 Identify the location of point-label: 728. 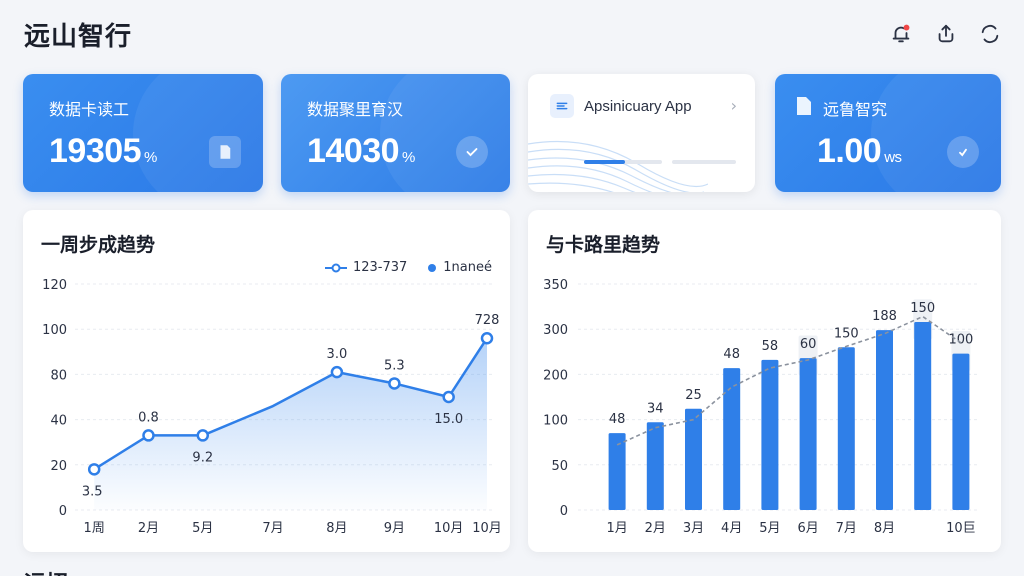
(487, 320).